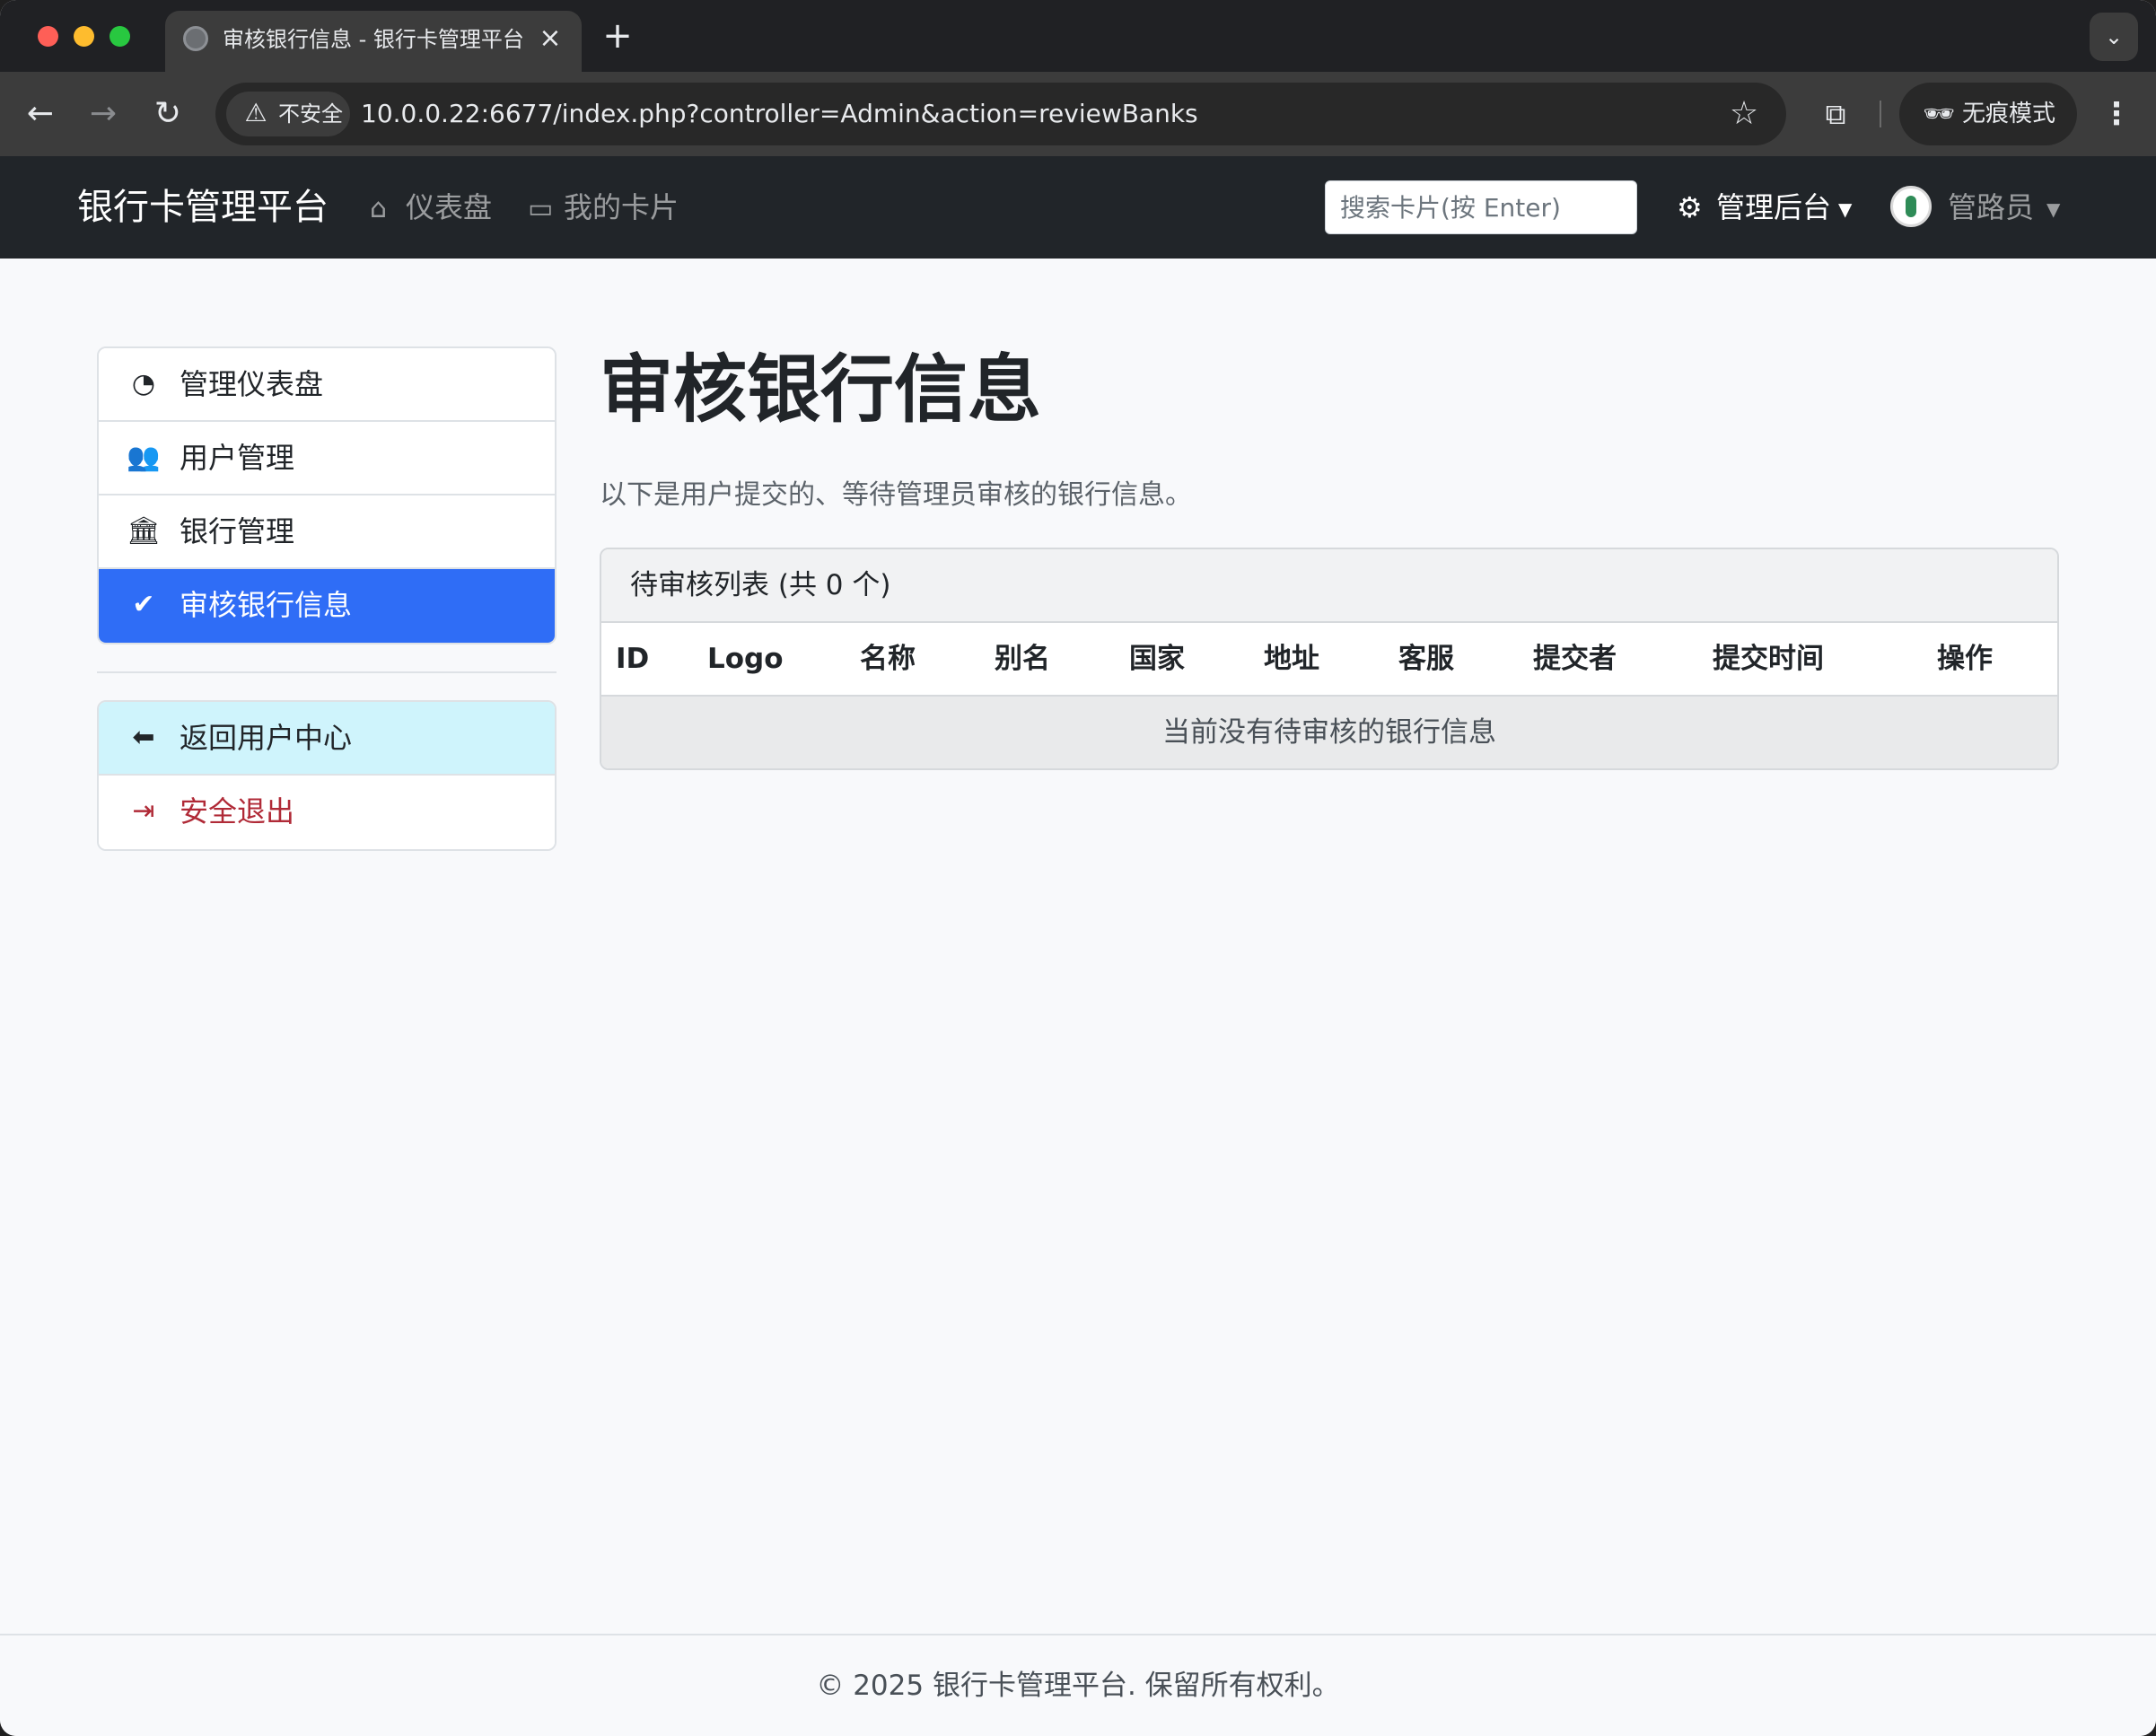 The image size is (2156, 1736). I want to click on arrow-left-circle-icon: ⬅, so click(143, 737).